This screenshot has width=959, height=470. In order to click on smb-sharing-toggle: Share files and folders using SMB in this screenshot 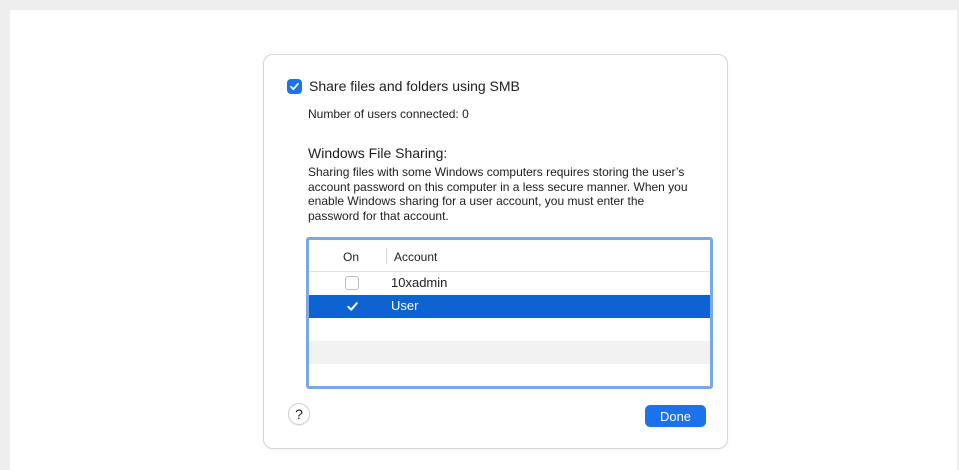, I will do `click(403, 86)`.